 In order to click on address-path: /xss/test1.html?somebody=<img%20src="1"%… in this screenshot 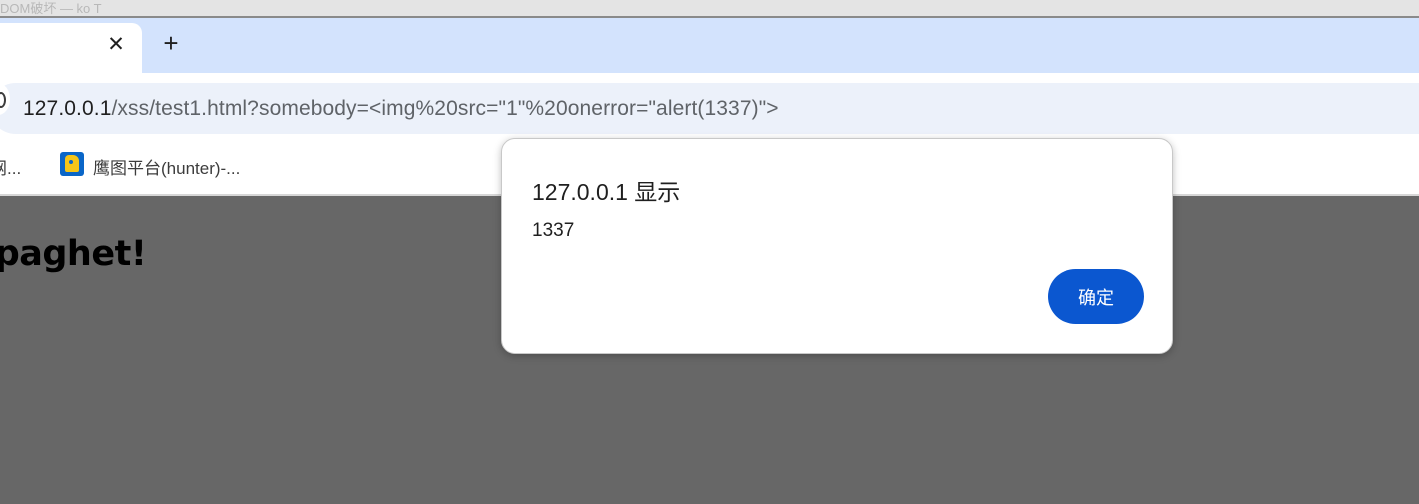, I will do `click(445, 108)`.